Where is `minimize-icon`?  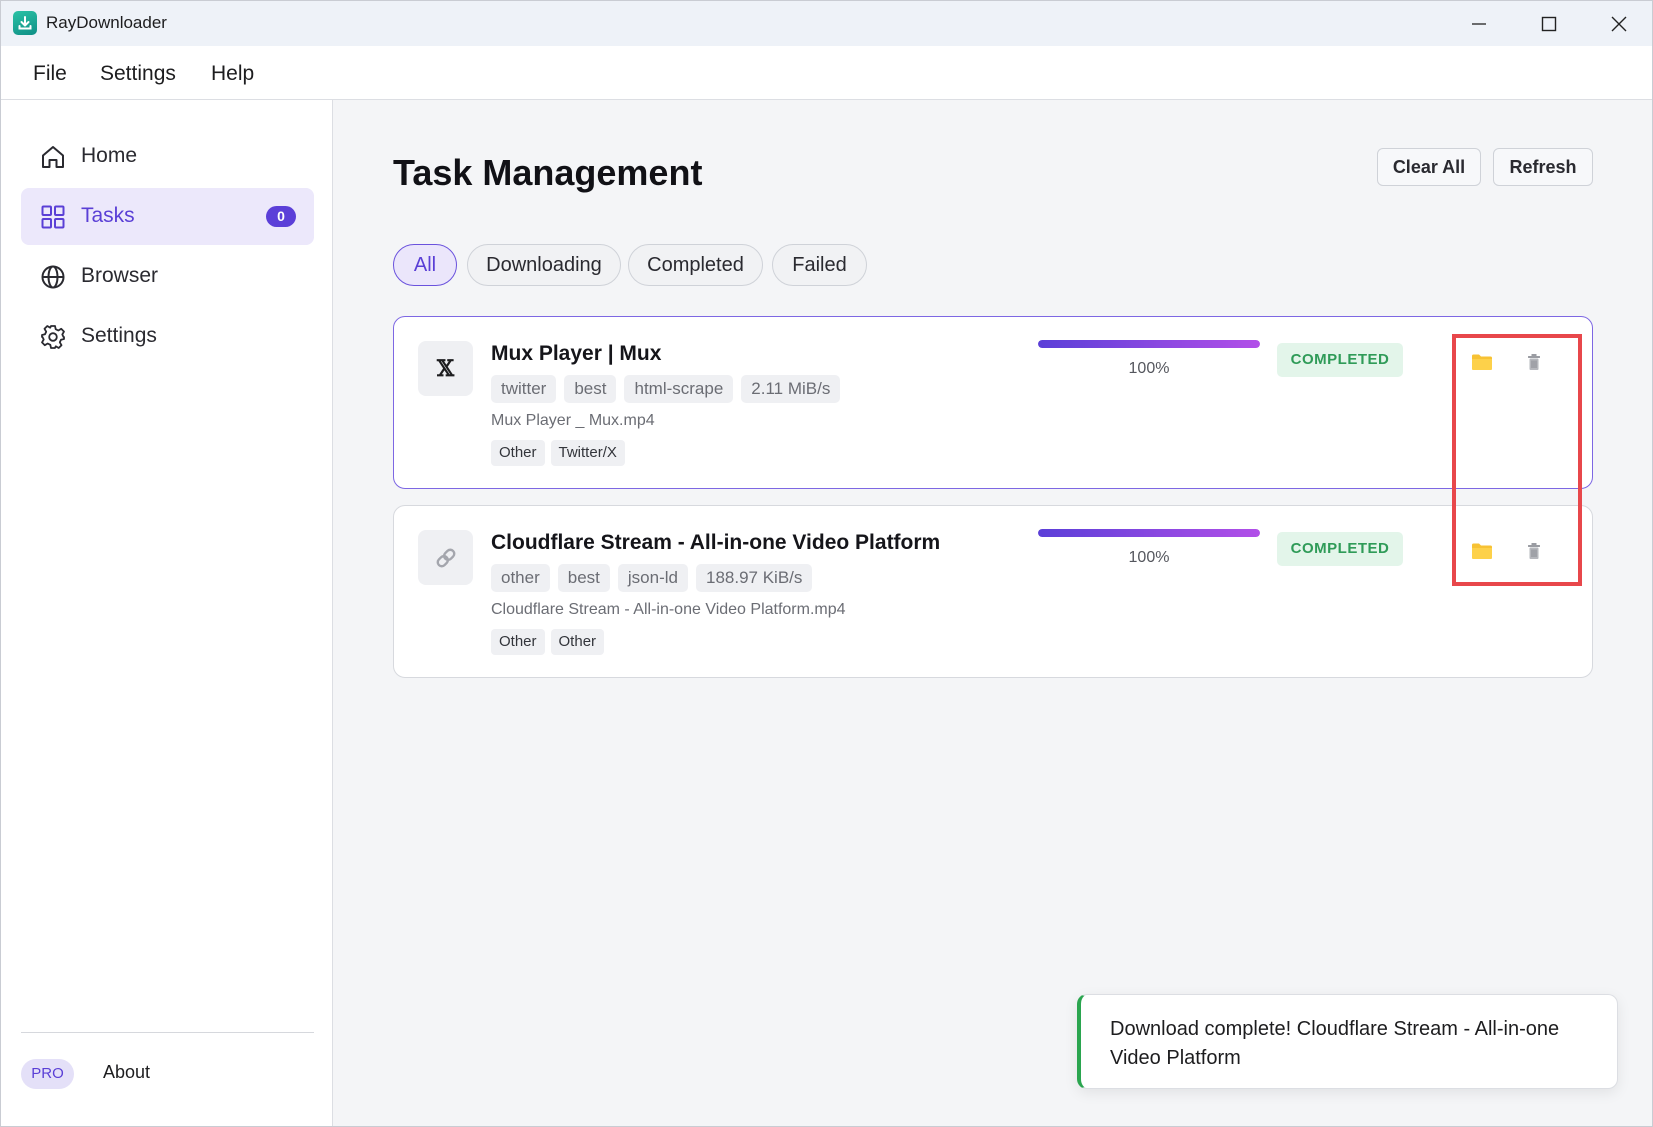
minimize-icon is located at coordinates (1479, 23).